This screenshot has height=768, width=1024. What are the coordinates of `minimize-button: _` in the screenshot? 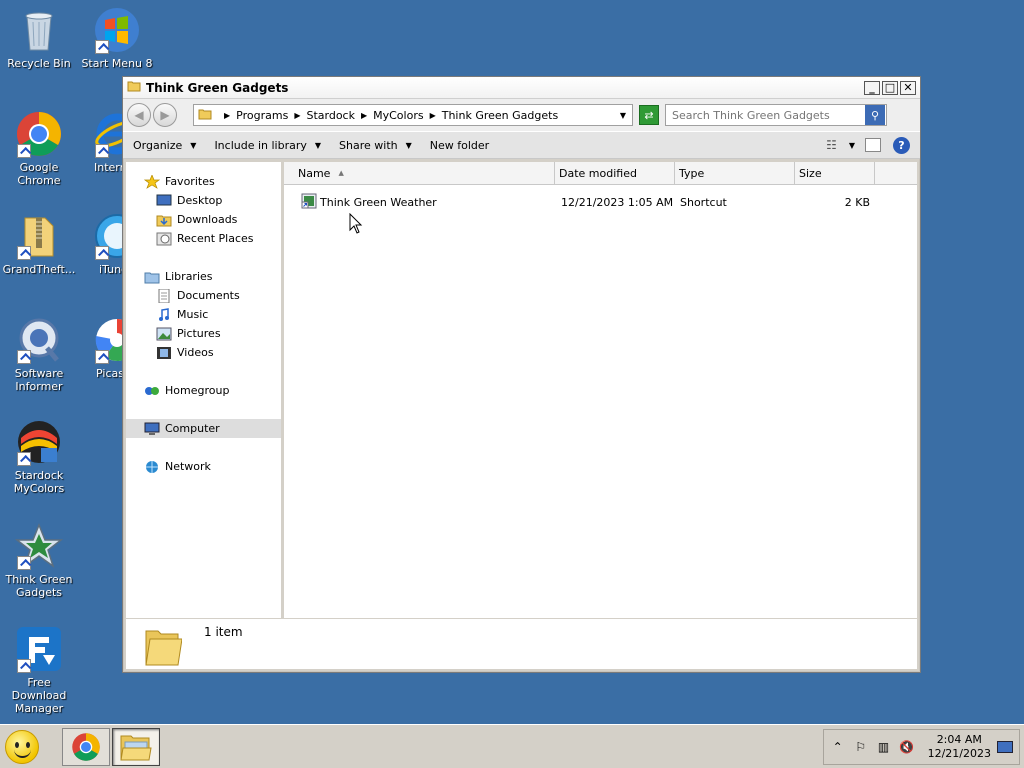 It's located at (872, 87).